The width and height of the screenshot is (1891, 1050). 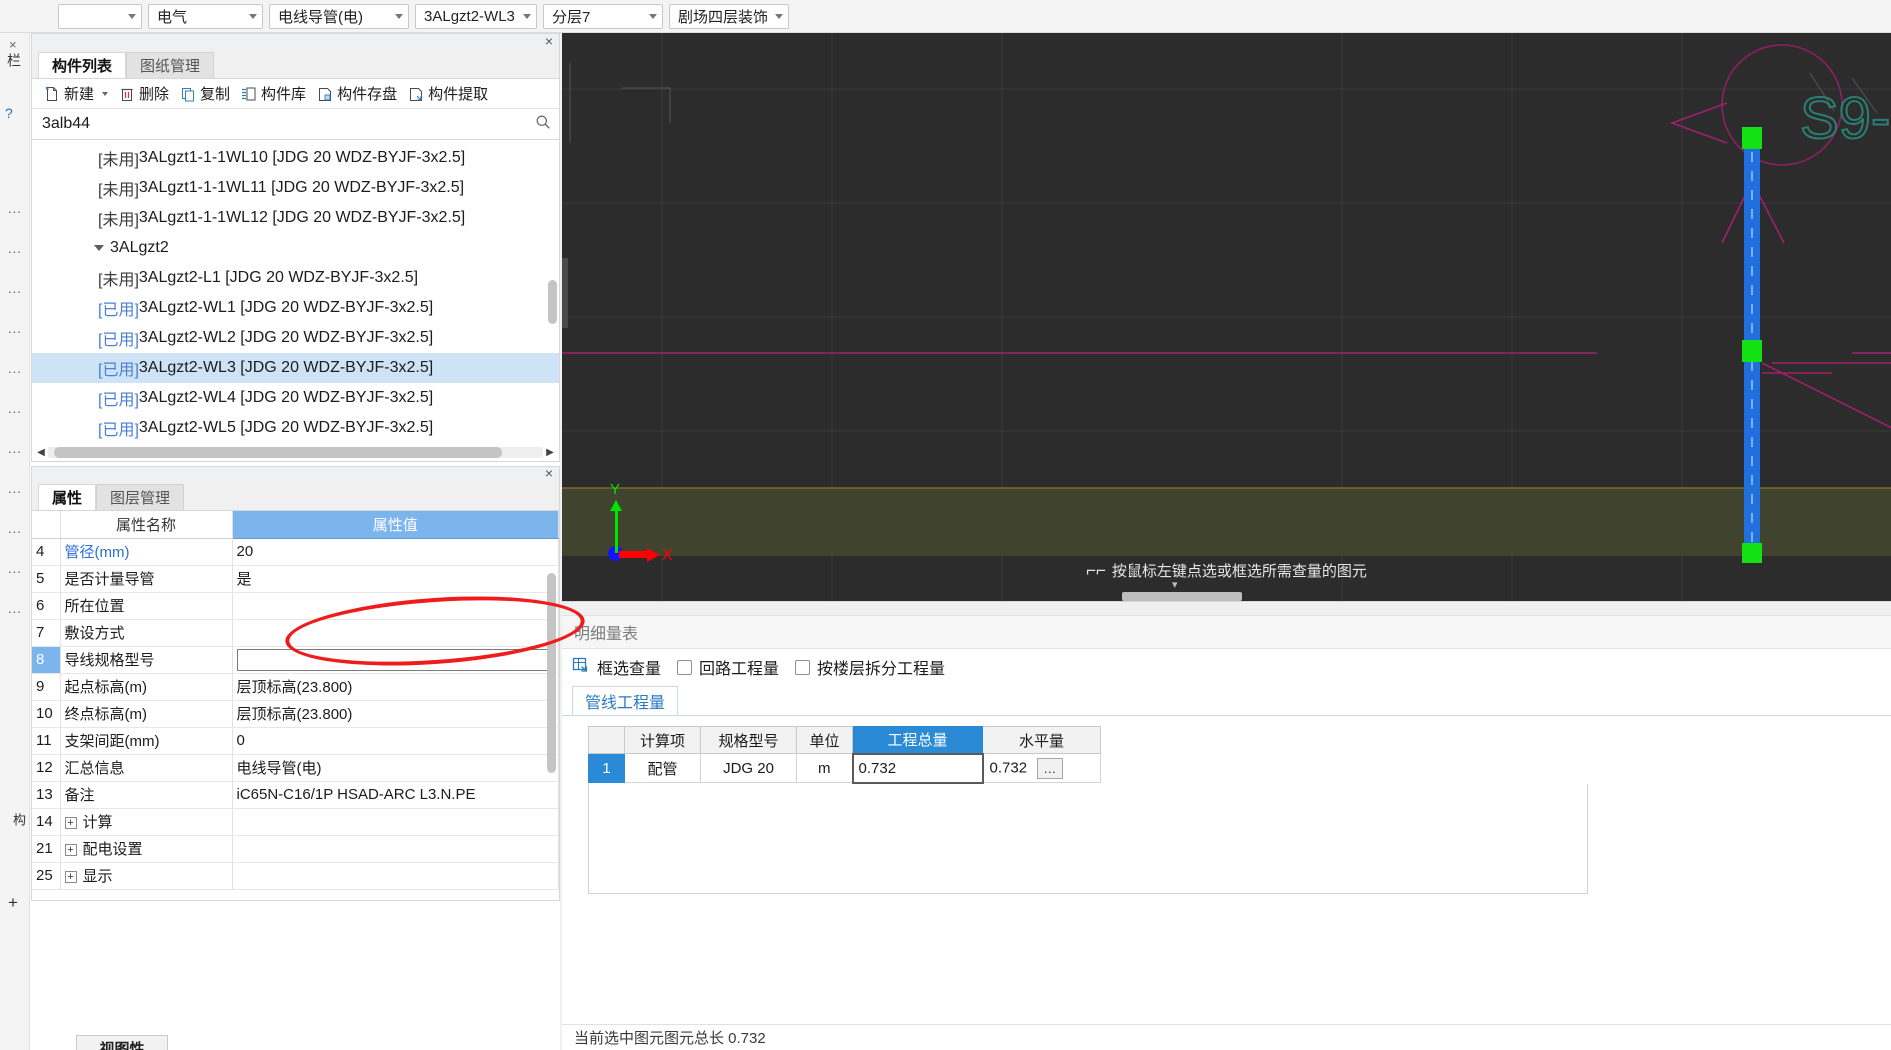 I want to click on combo-layer: 分层7, so click(x=603, y=16).